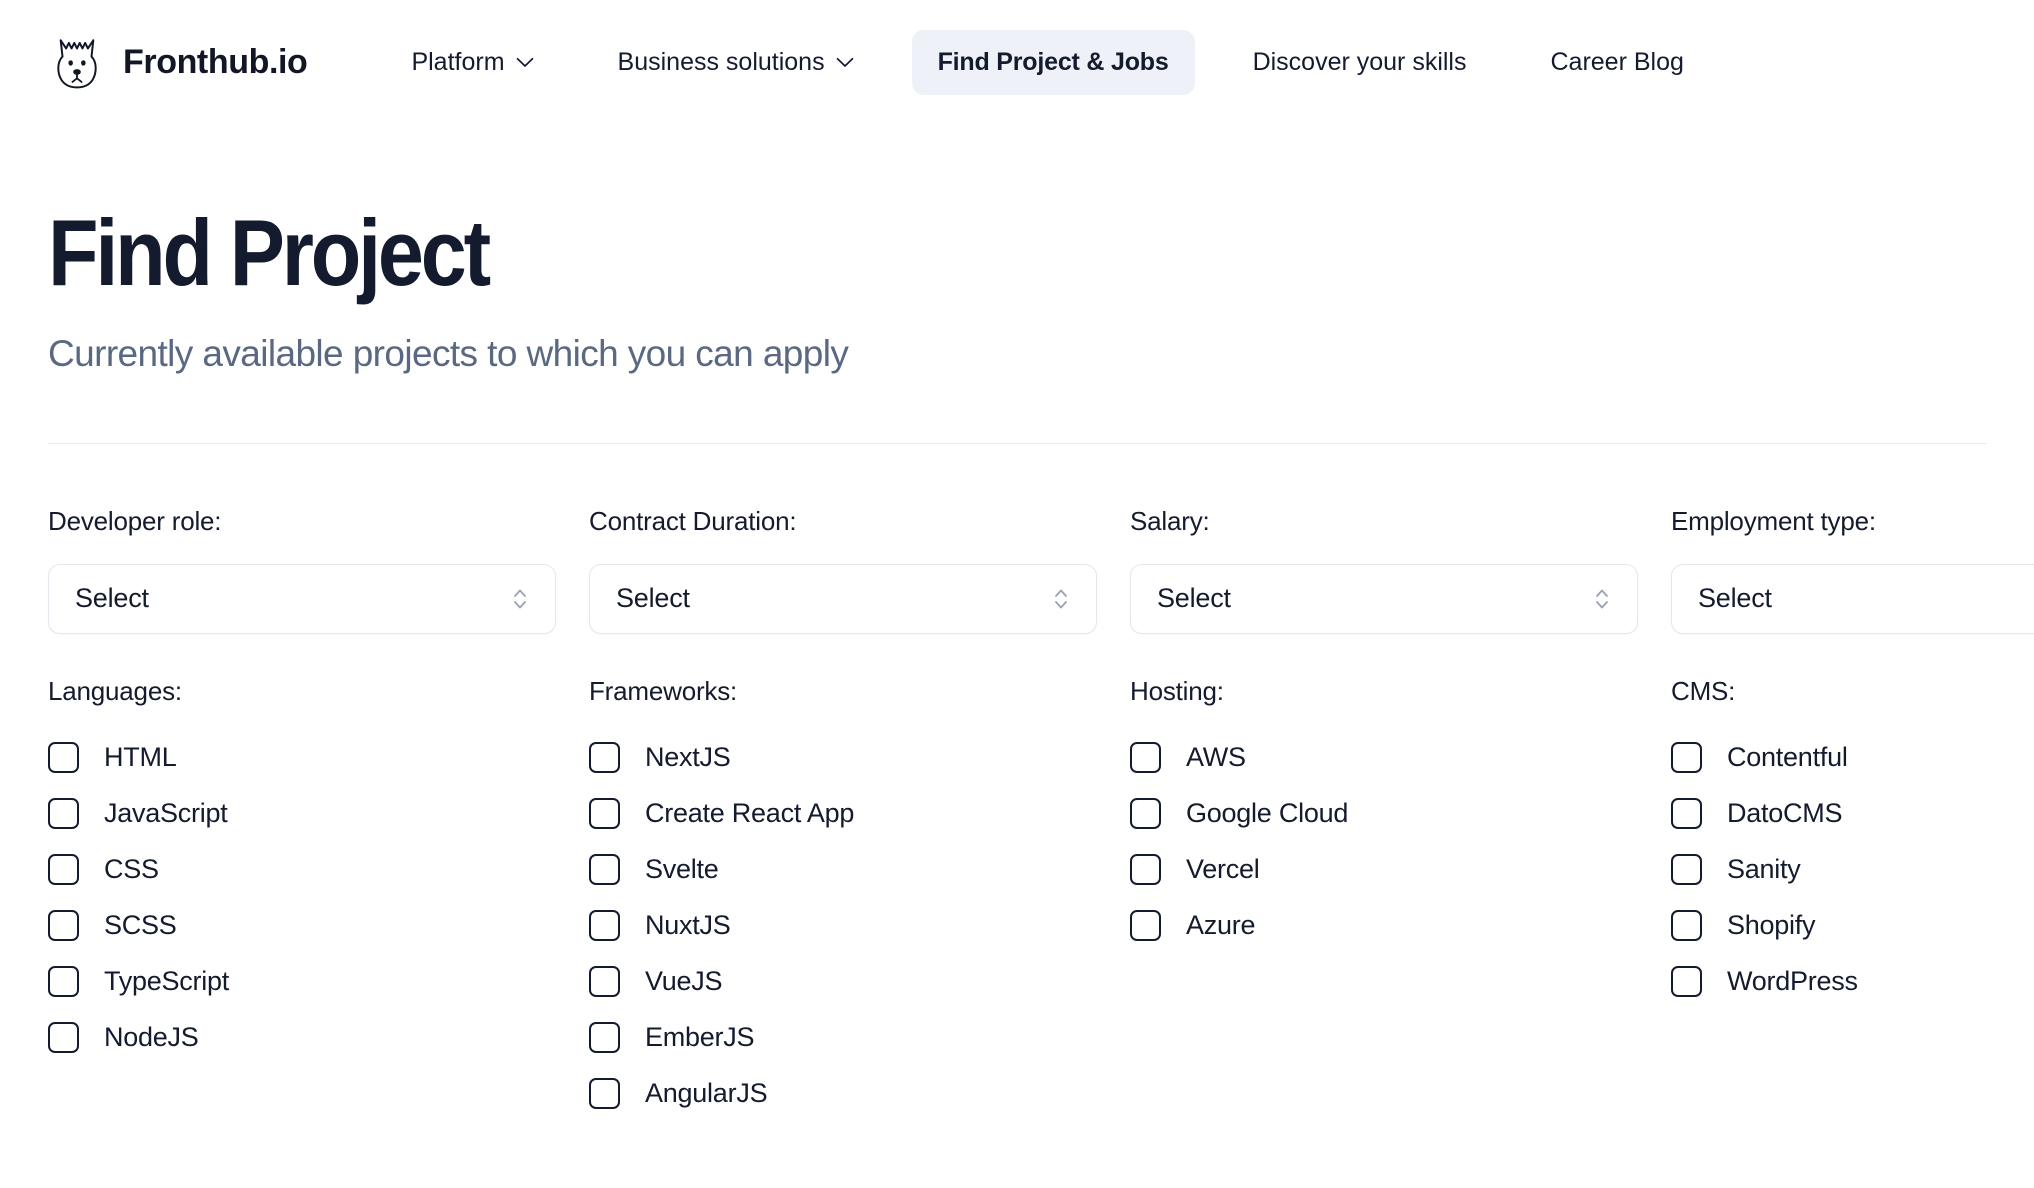 The image size is (2034, 1188). Describe the element at coordinates (1221, 925) in the screenshot. I see `checkbox-label: Azure` at that location.